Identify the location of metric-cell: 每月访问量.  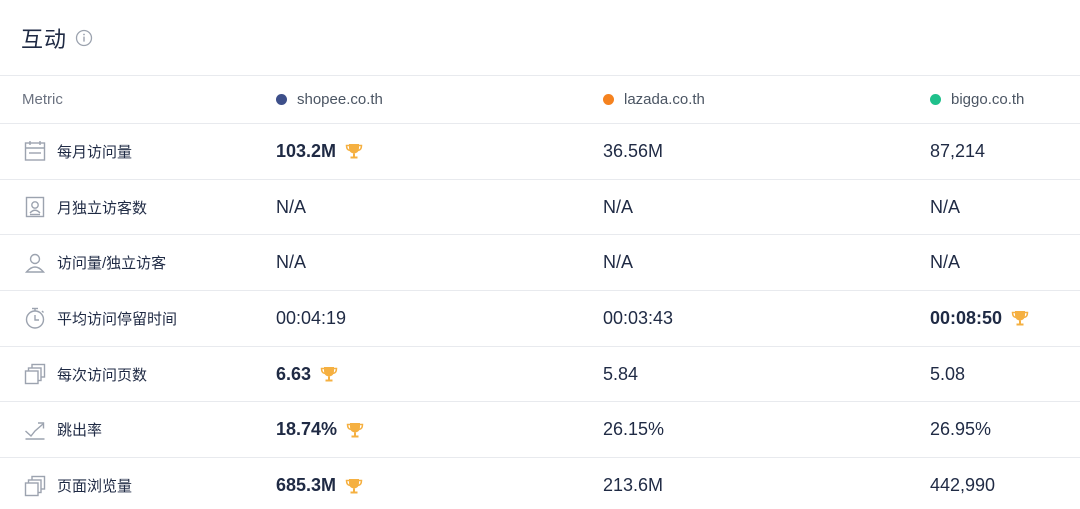
(77, 151).